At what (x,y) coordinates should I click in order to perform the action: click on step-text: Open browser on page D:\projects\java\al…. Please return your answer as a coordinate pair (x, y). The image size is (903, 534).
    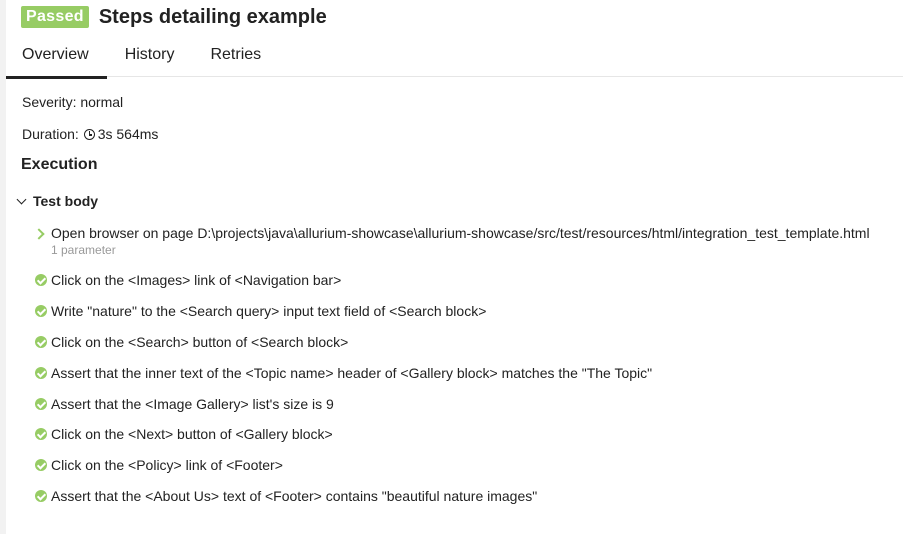
    Looking at the image, I should click on (460, 233).